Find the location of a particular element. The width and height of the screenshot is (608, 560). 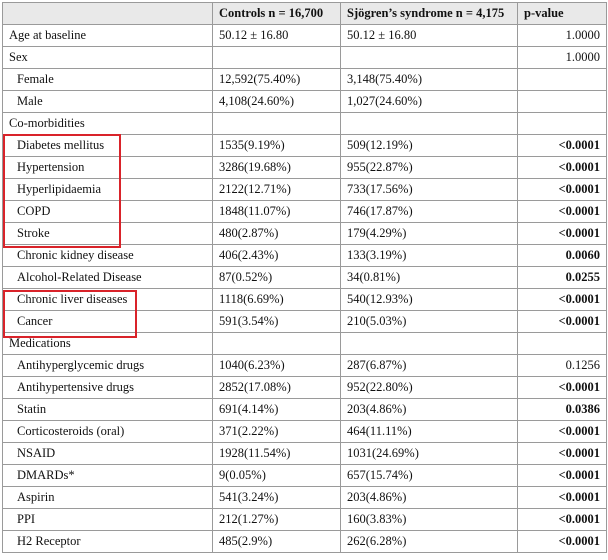

row-label: Age at baseline is located at coordinates (107, 35).